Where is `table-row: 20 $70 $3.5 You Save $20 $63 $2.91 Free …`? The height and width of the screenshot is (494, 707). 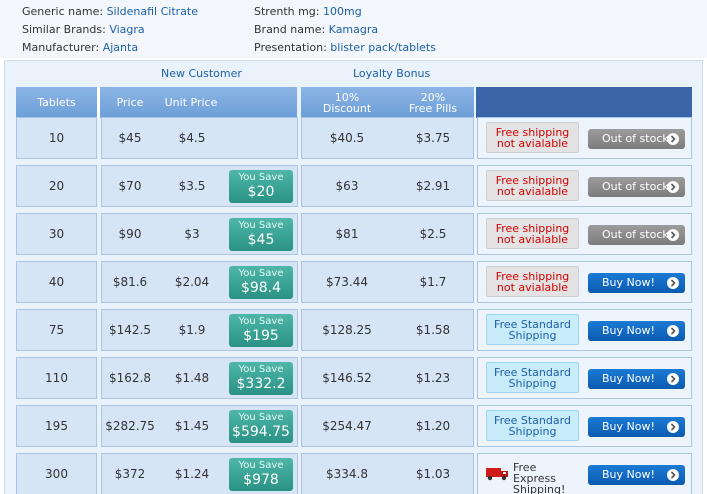
table-row: 20 $70 $3.5 You Save $20 $63 $2.91 Free … is located at coordinates (354, 186).